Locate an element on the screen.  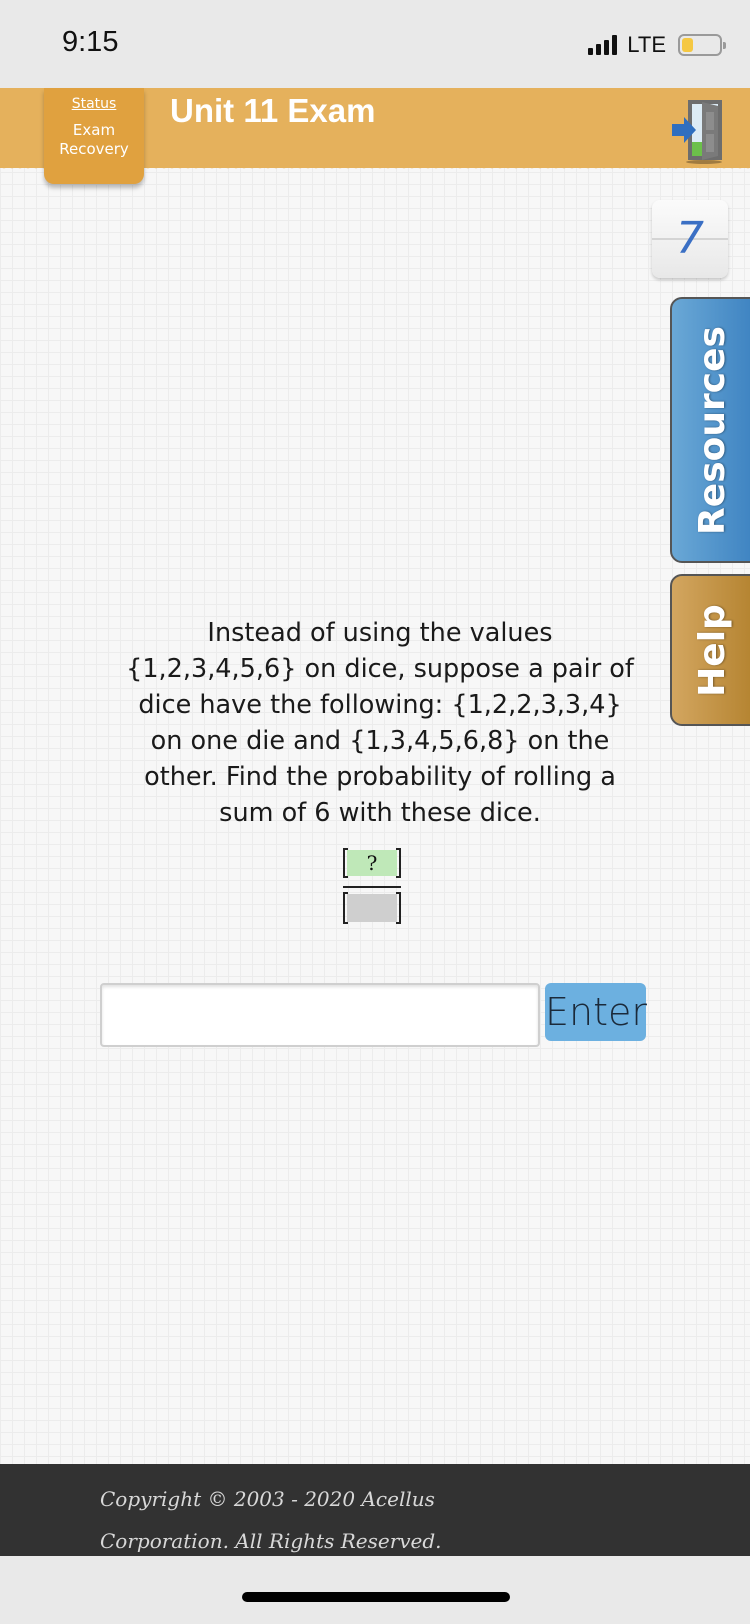
denominator-bracket-left is located at coordinates (345, 908).